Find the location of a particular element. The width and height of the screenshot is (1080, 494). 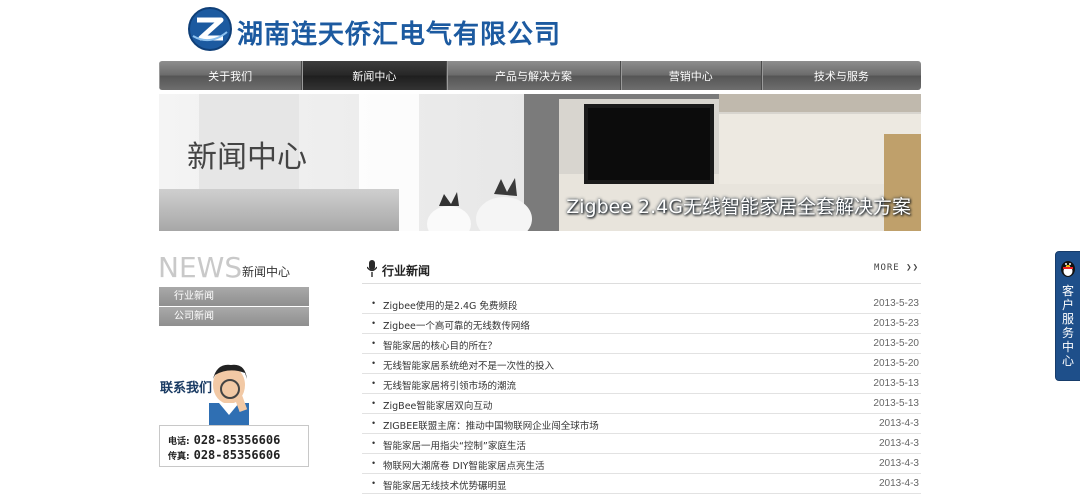

phone-number: 028-85356606 is located at coordinates (237, 440).